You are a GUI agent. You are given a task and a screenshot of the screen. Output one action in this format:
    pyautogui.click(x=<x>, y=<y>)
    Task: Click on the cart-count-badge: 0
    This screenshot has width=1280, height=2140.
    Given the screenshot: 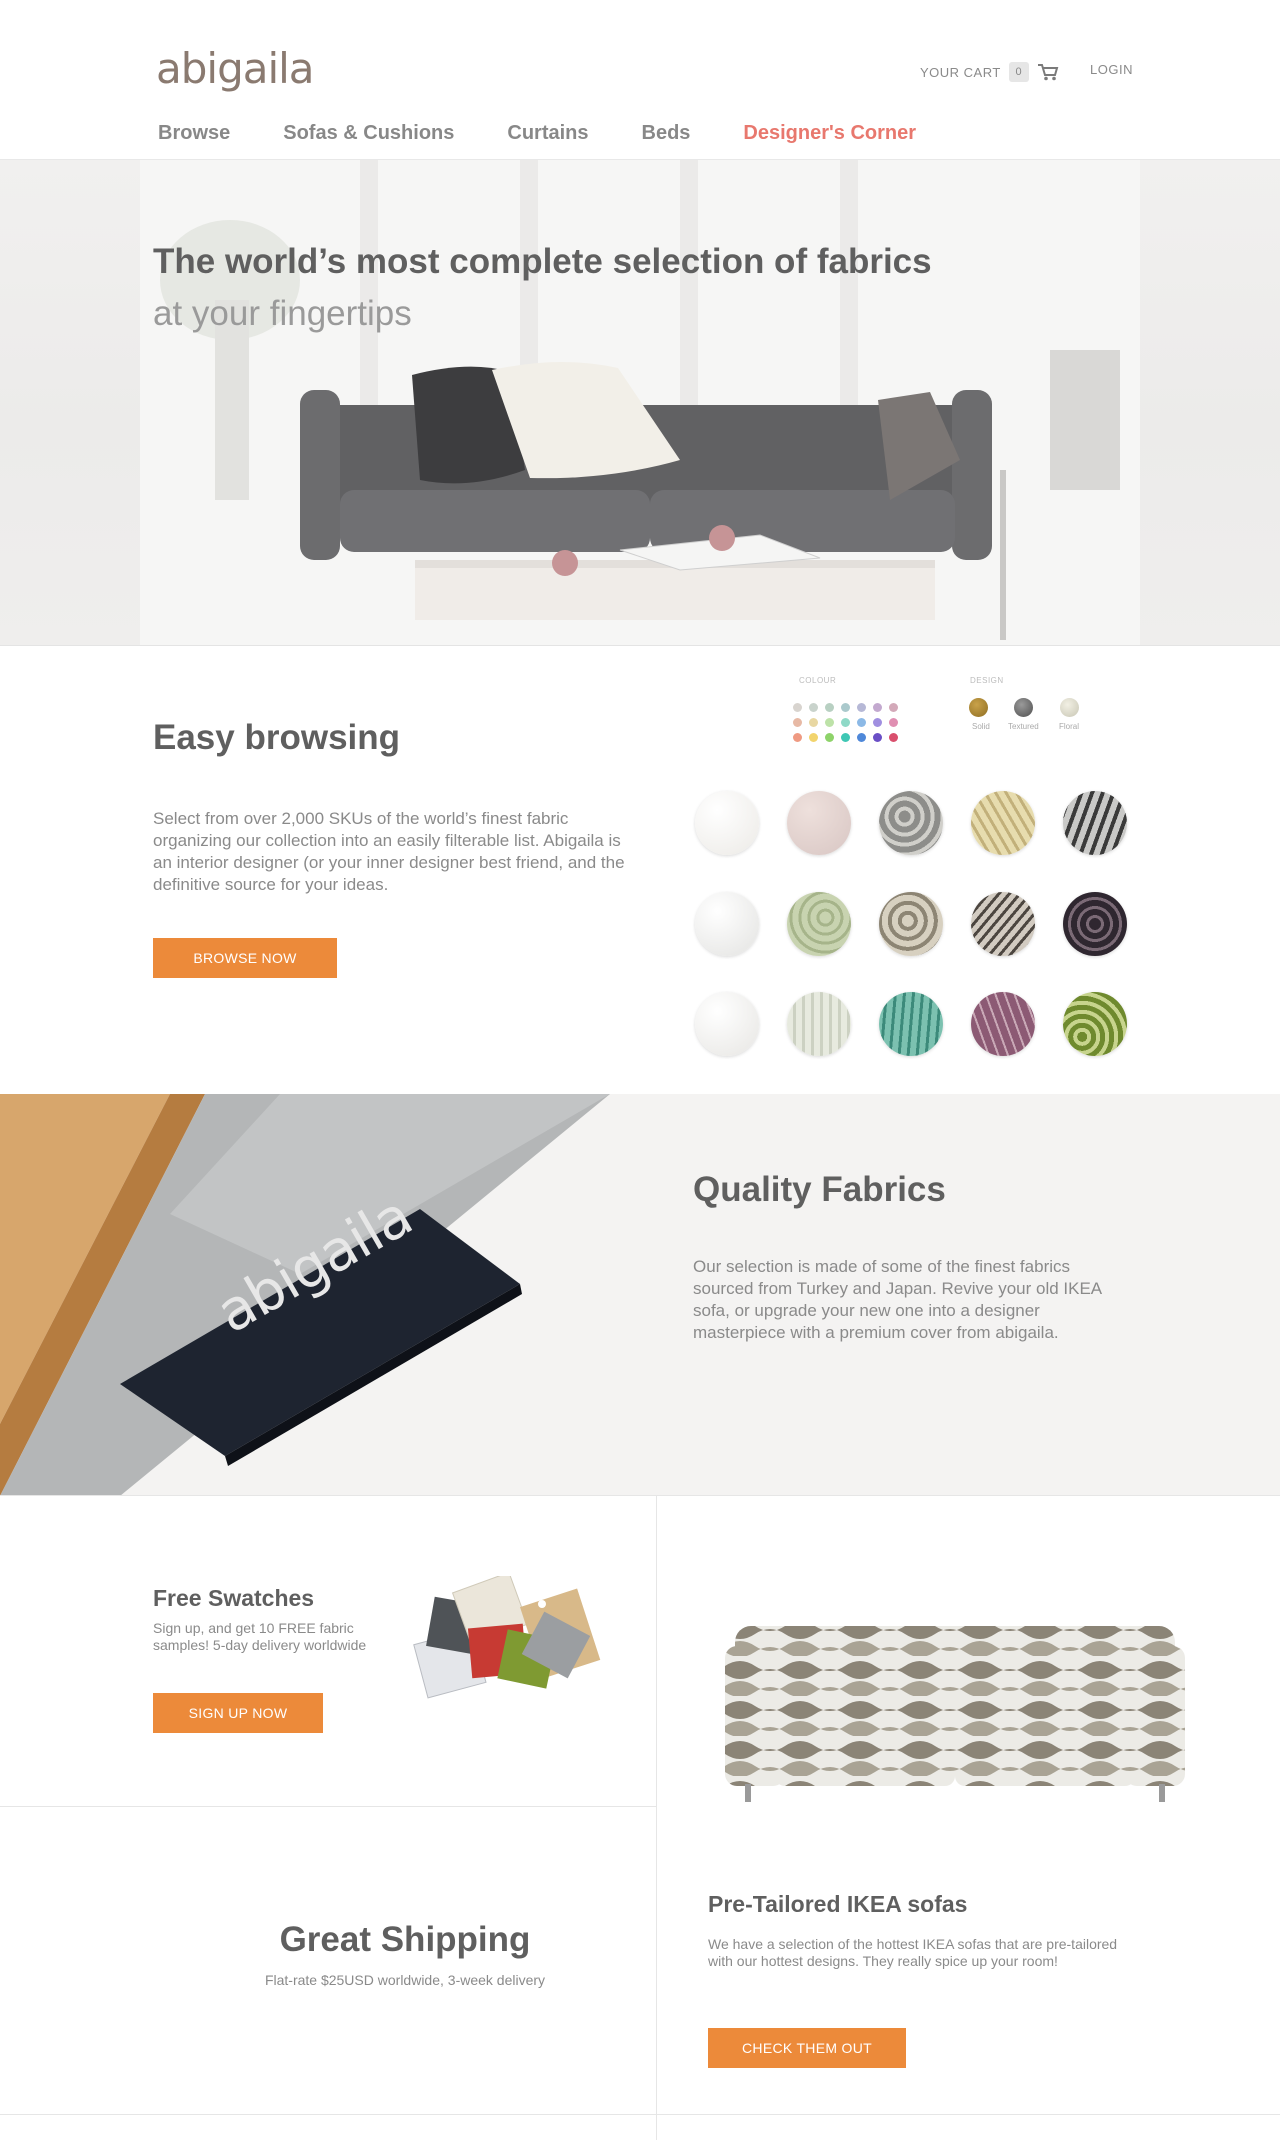 What is the action you would take?
    pyautogui.click(x=1018, y=72)
    